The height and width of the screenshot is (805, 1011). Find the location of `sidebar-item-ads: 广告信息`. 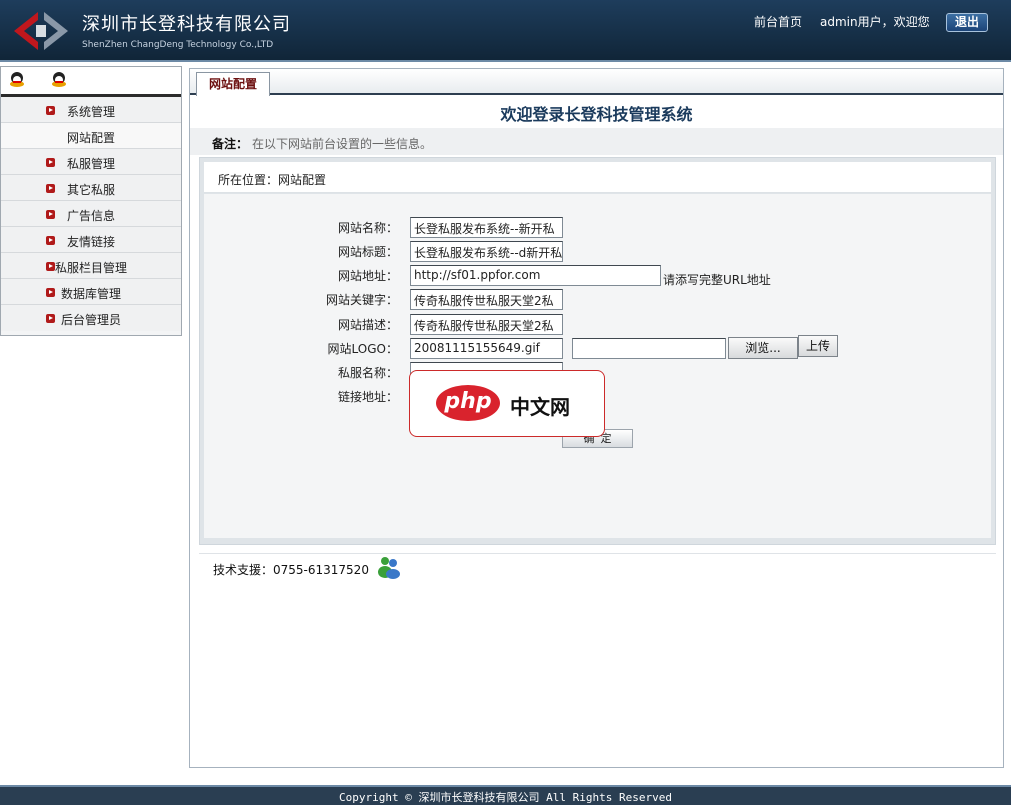

sidebar-item-ads: 广告信息 is located at coordinates (91, 214).